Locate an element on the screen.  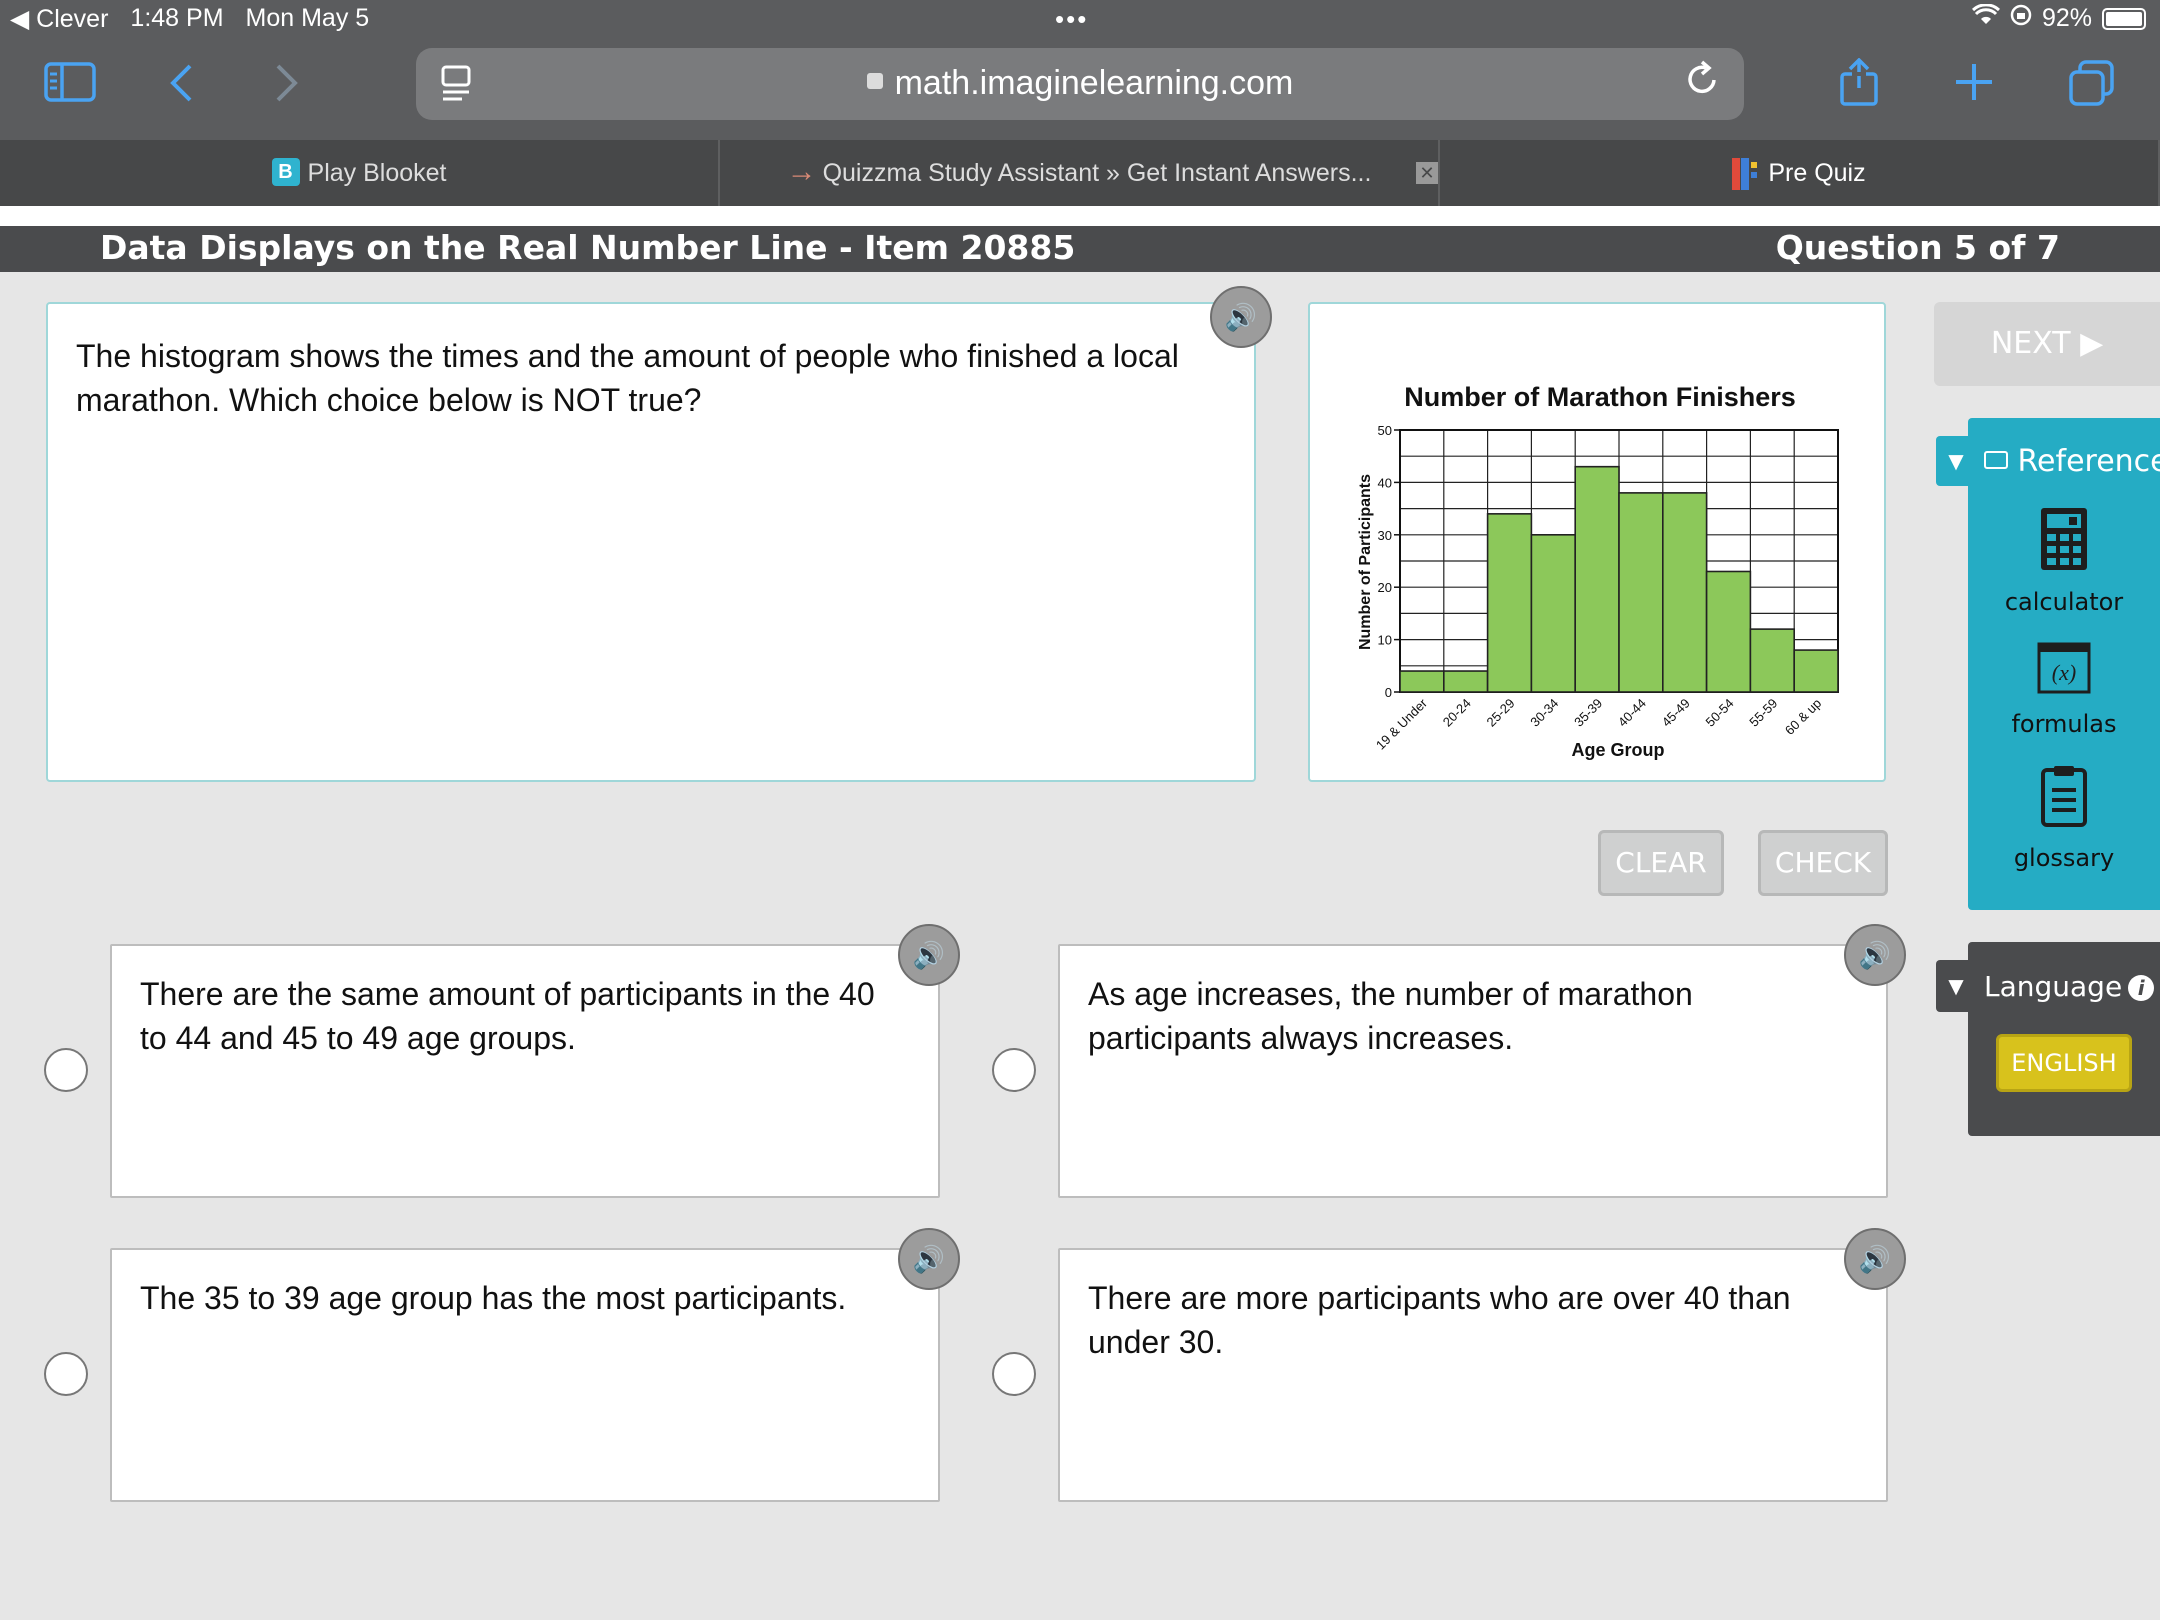
calculator-icon is located at coordinates (2064, 542).